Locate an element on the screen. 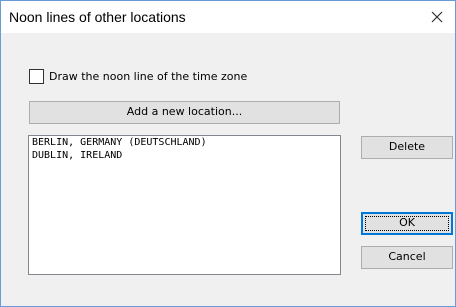 The width and height of the screenshot is (456, 307). cancel-button-label: Cancel is located at coordinates (407, 256).